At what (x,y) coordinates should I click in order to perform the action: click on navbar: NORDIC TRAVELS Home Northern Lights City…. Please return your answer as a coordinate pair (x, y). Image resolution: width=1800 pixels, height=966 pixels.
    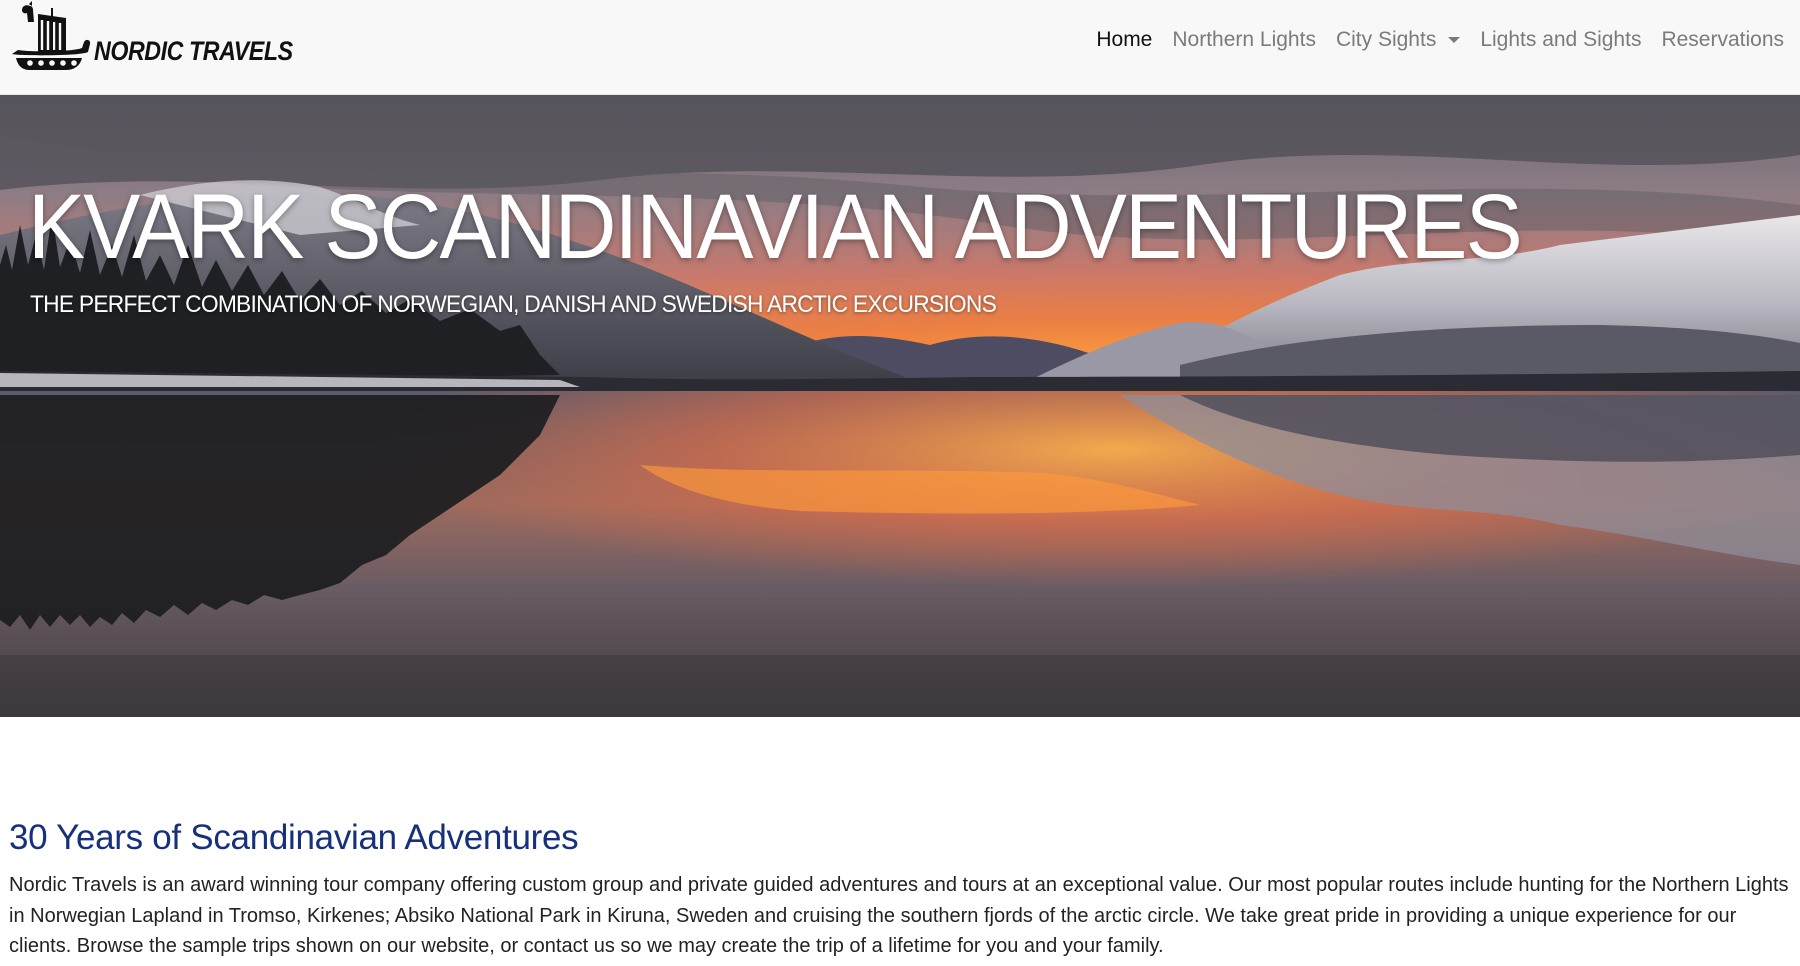
    Looking at the image, I should click on (900, 47).